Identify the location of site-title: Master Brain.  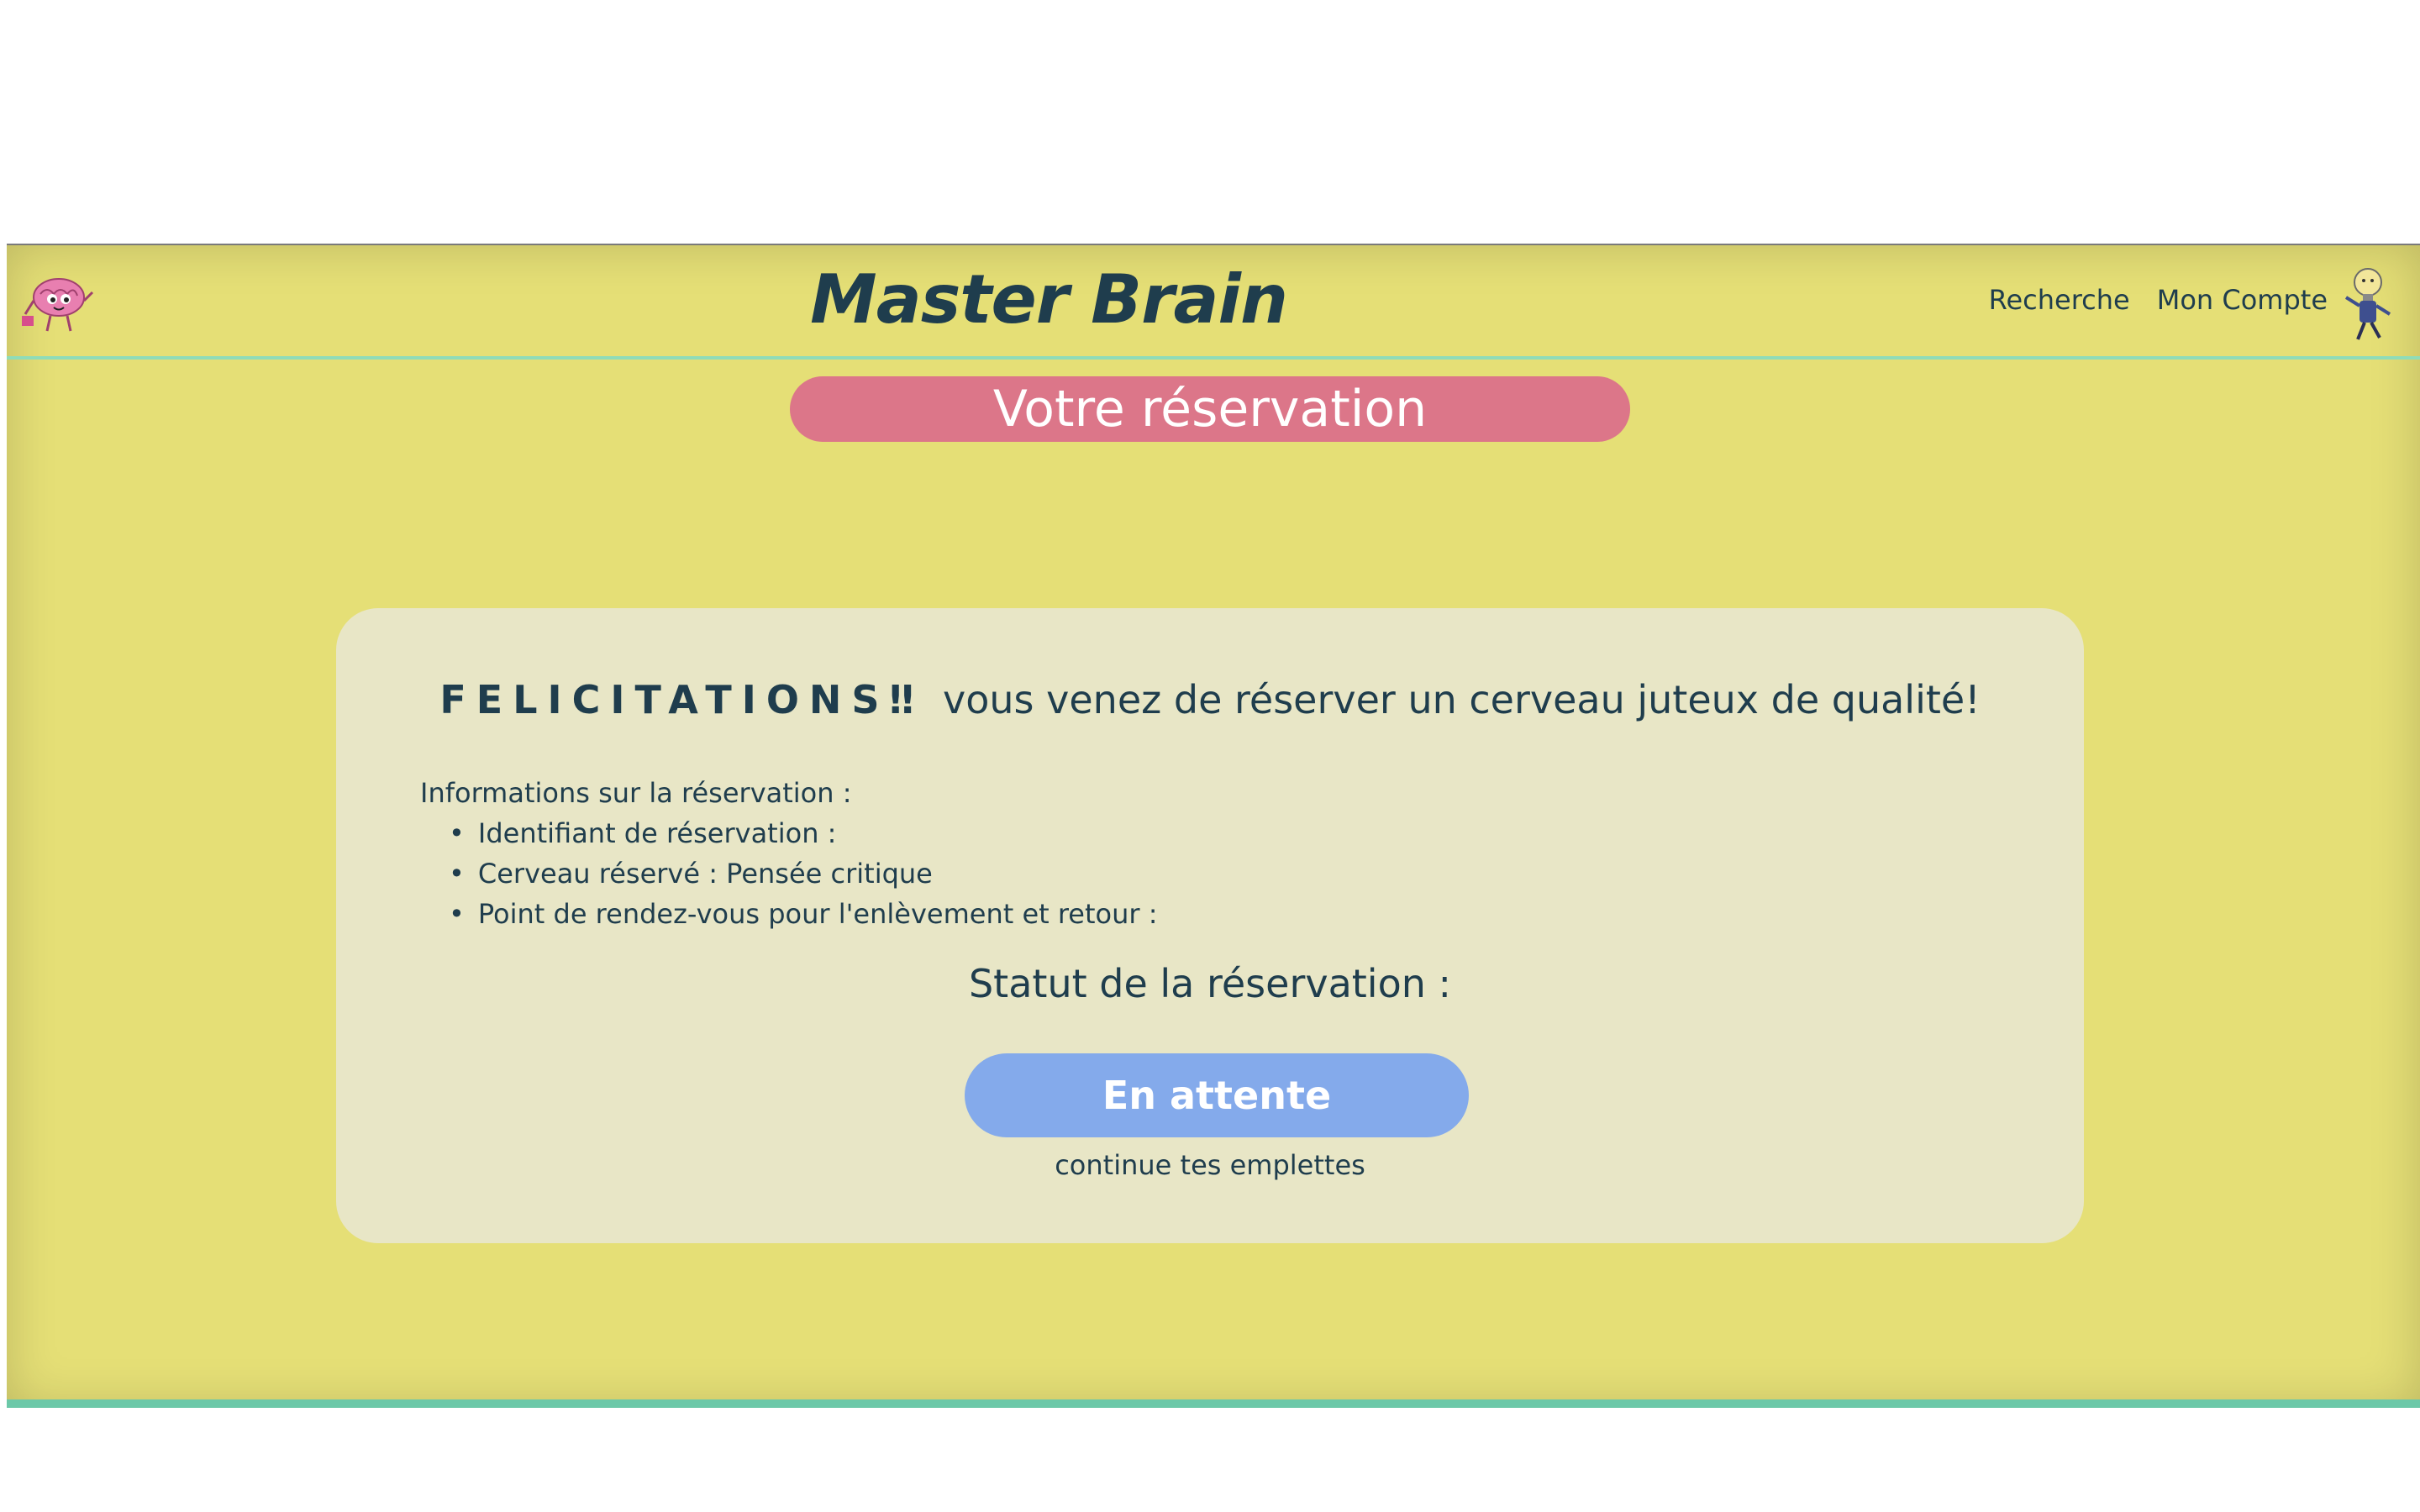
(1049, 299).